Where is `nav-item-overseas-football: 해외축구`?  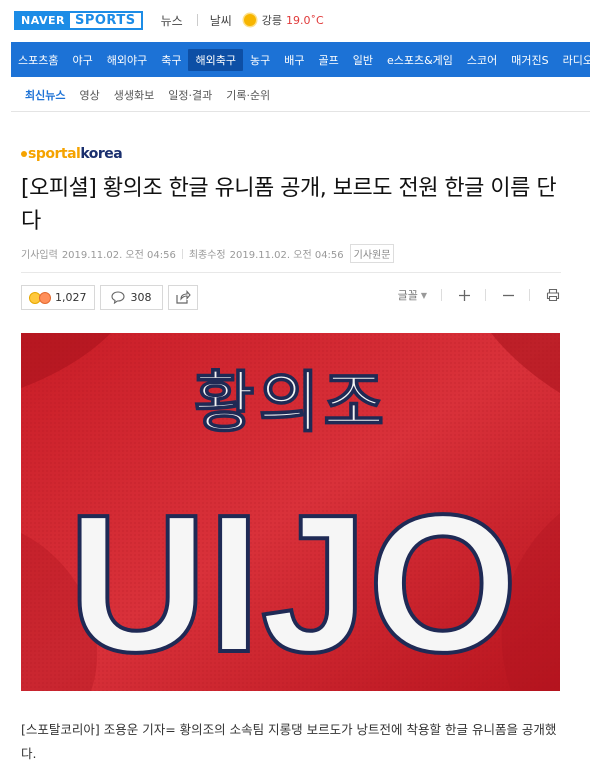
nav-item-overseas-football: 해외축구 is located at coordinates (215, 59).